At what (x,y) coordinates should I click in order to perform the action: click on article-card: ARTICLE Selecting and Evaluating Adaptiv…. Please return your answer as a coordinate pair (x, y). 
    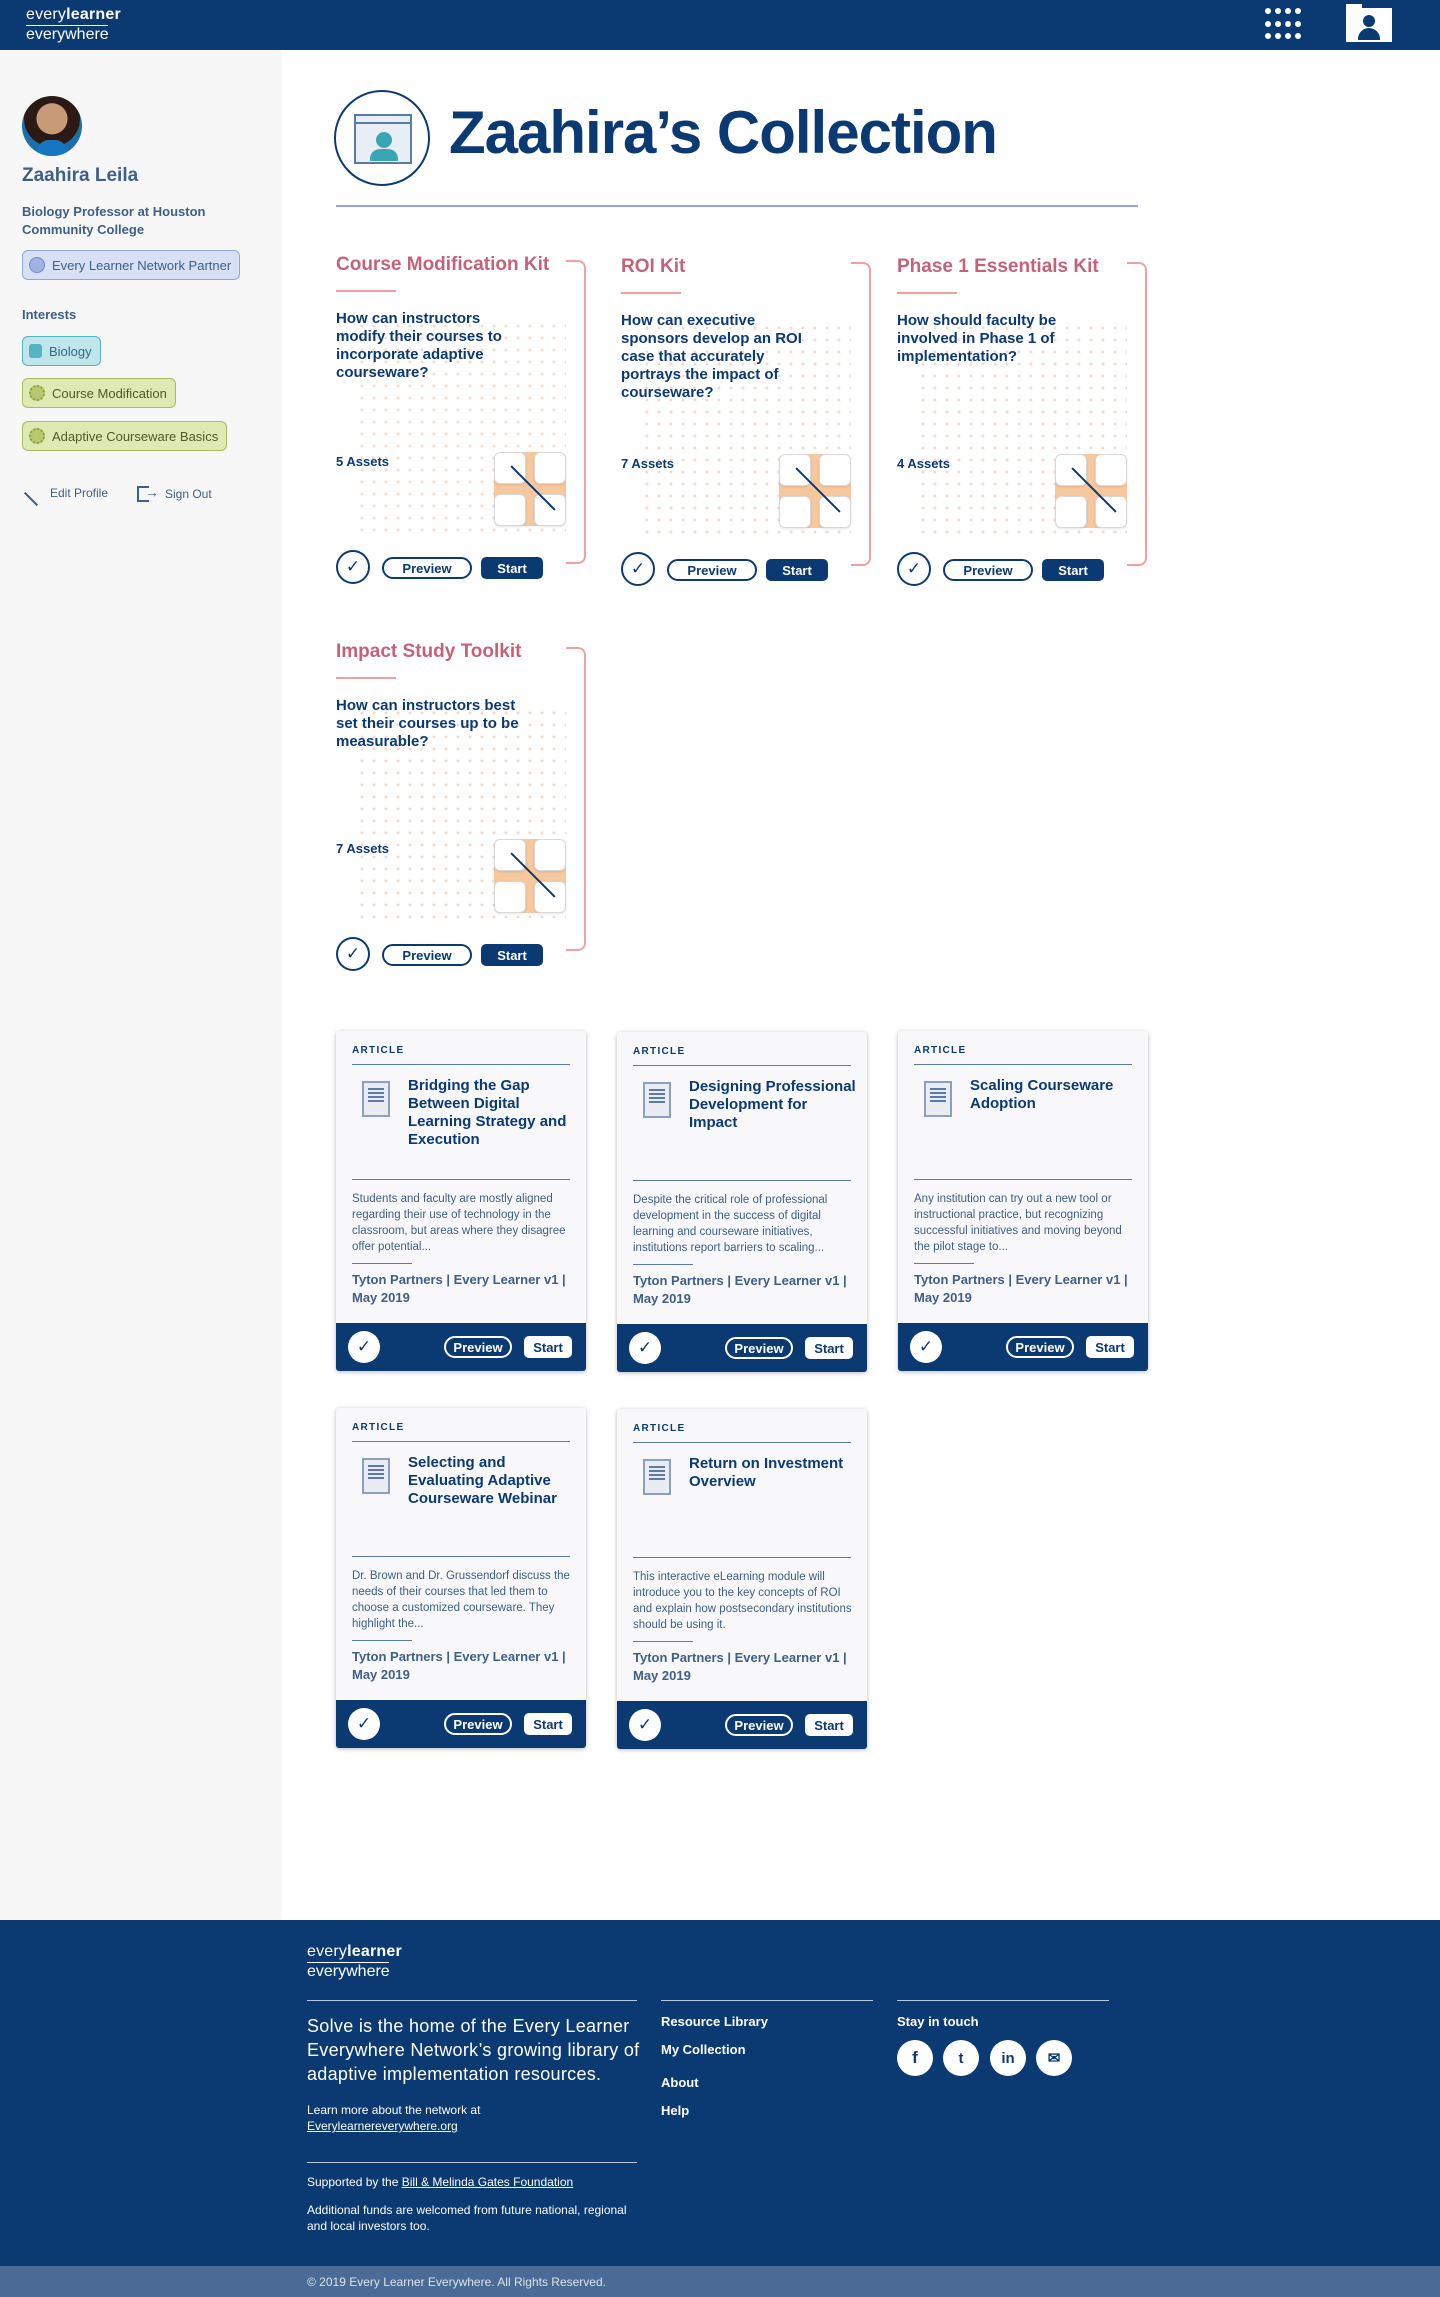
    Looking at the image, I should click on (461, 1578).